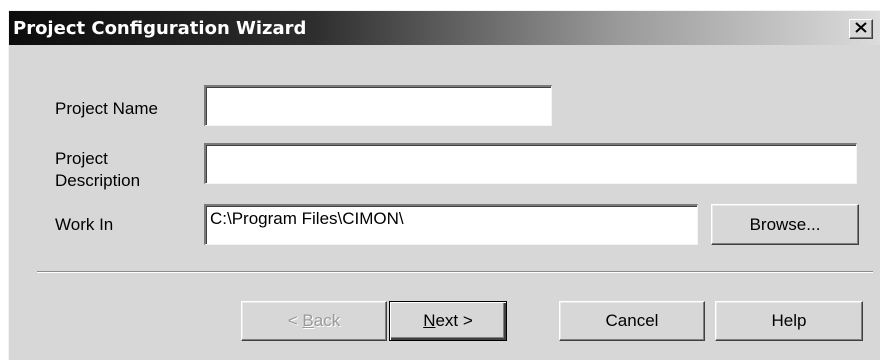 The height and width of the screenshot is (360, 880). I want to click on back-button: < Back, so click(314, 321).